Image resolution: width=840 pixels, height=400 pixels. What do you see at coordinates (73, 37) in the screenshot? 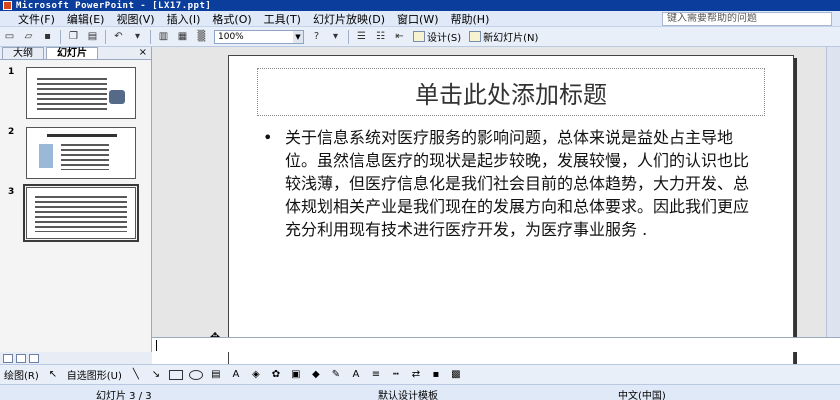
I see `copy-icon: ❐` at bounding box center [73, 37].